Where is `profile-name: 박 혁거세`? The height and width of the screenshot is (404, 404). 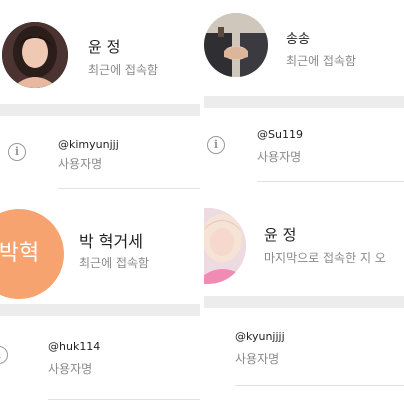
profile-name: 박 혁거세 is located at coordinates (111, 241).